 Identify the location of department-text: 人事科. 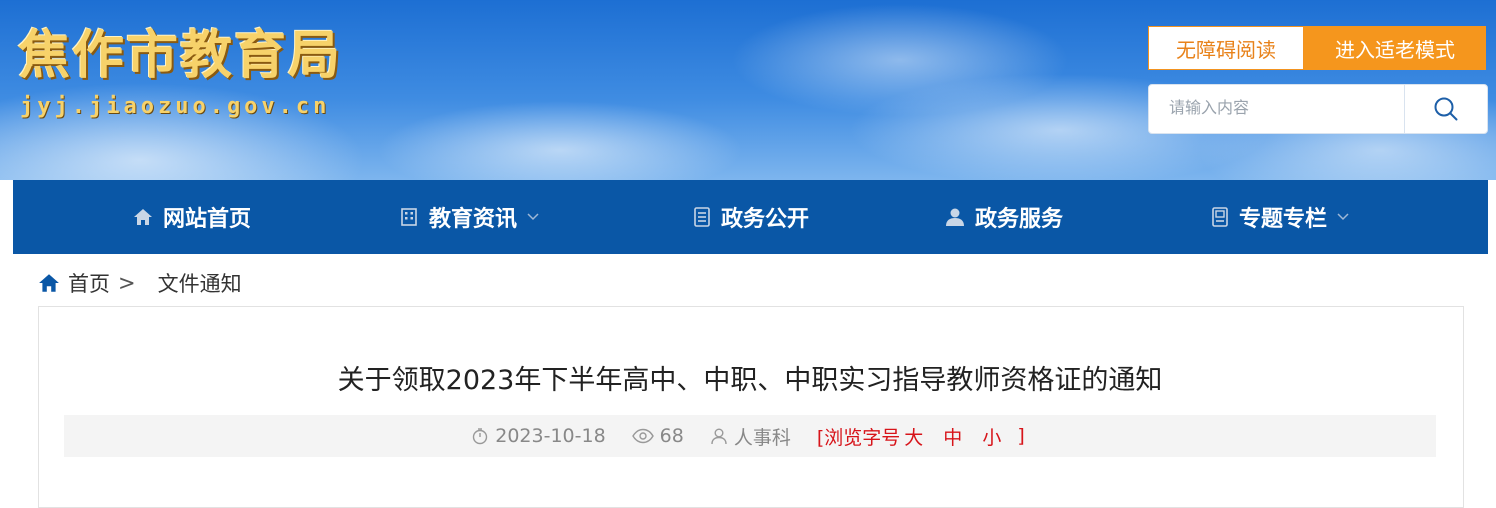
(762, 437).